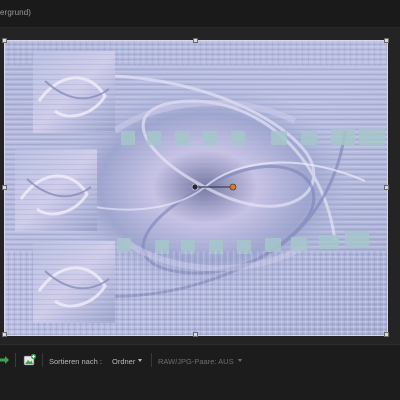 This screenshot has width=400, height=400. Describe the element at coordinates (196, 361) in the screenshot. I see `raw-jpg-pairs-toggle: RAW/JPG-Paare: AUS` at that location.